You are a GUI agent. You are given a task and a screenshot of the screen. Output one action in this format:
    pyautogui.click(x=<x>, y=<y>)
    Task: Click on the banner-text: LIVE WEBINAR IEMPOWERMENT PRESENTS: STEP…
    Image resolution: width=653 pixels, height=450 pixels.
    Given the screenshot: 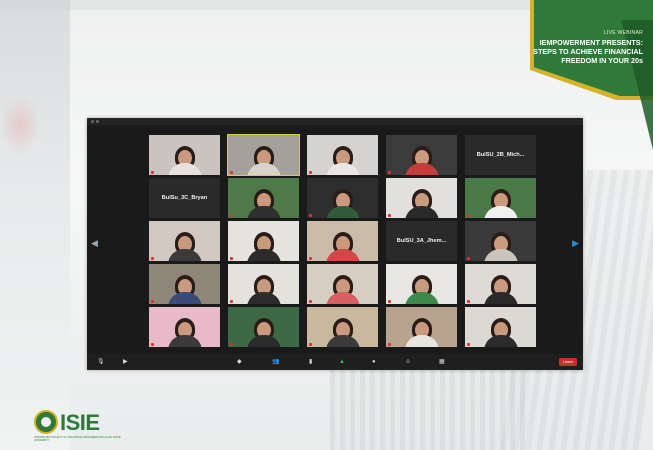 What is the action you would take?
    pyautogui.click(x=588, y=47)
    